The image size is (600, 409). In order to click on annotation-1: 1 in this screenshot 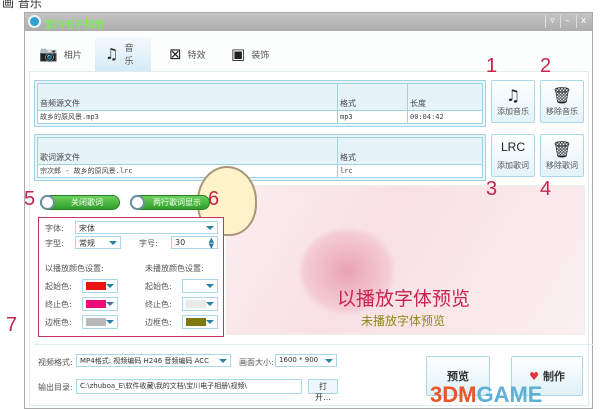, I will do `click(492, 66)`.